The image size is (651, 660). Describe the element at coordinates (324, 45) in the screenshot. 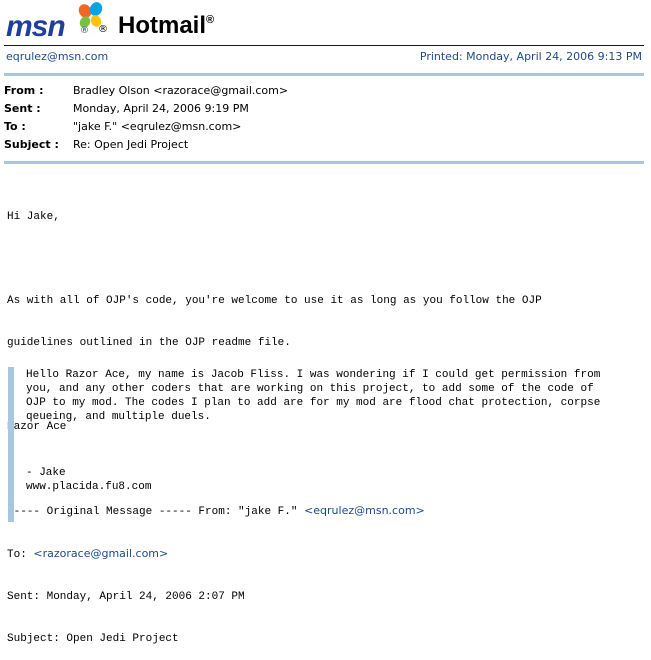

I see `header-divider` at that location.